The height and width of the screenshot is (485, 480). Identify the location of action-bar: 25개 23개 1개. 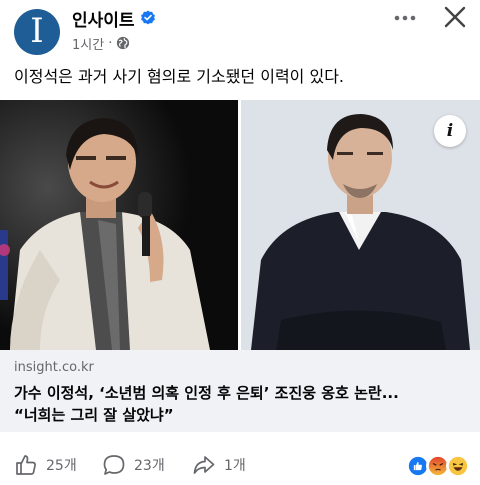
(240, 464).